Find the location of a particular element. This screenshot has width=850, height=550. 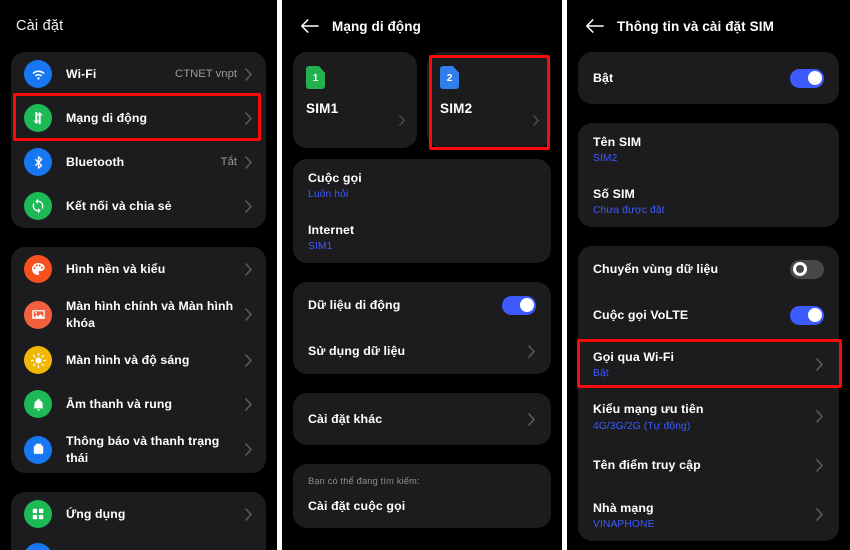

sim-name: SIM2 is located at coordinates (456, 108).